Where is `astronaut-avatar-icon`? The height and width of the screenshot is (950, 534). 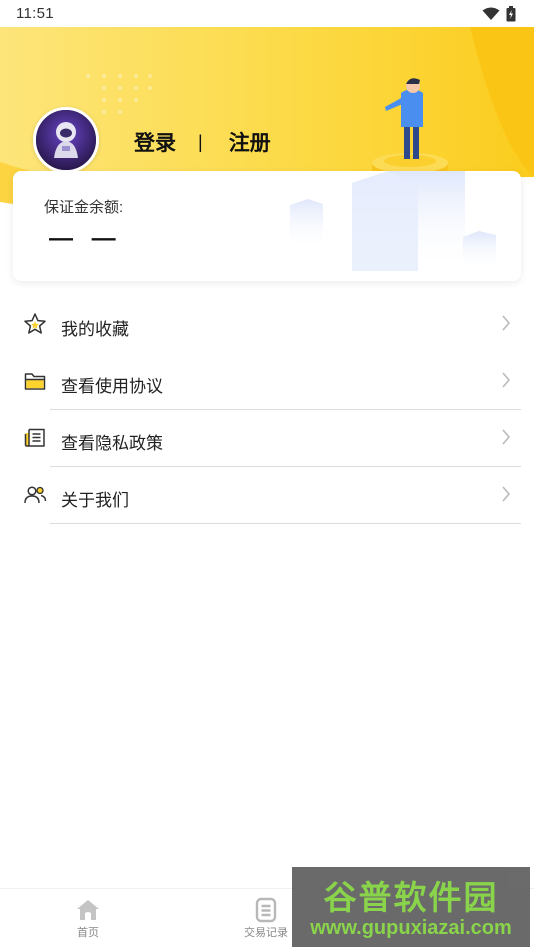
astronaut-avatar-icon is located at coordinates (66, 140).